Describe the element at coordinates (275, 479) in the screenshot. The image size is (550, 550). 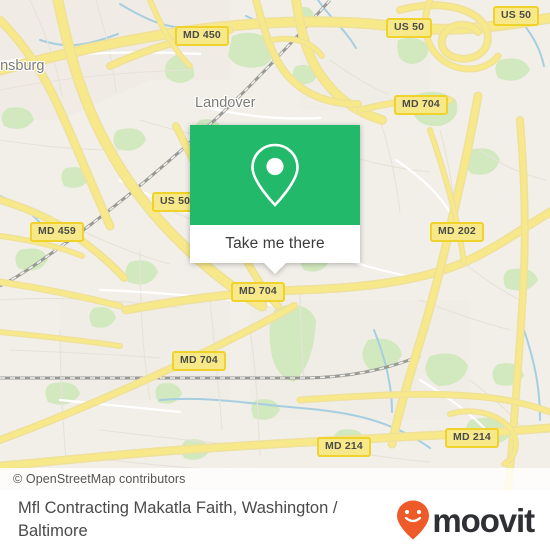
I see `map-attribution-bar: © OpenStreetMap contributors` at that location.